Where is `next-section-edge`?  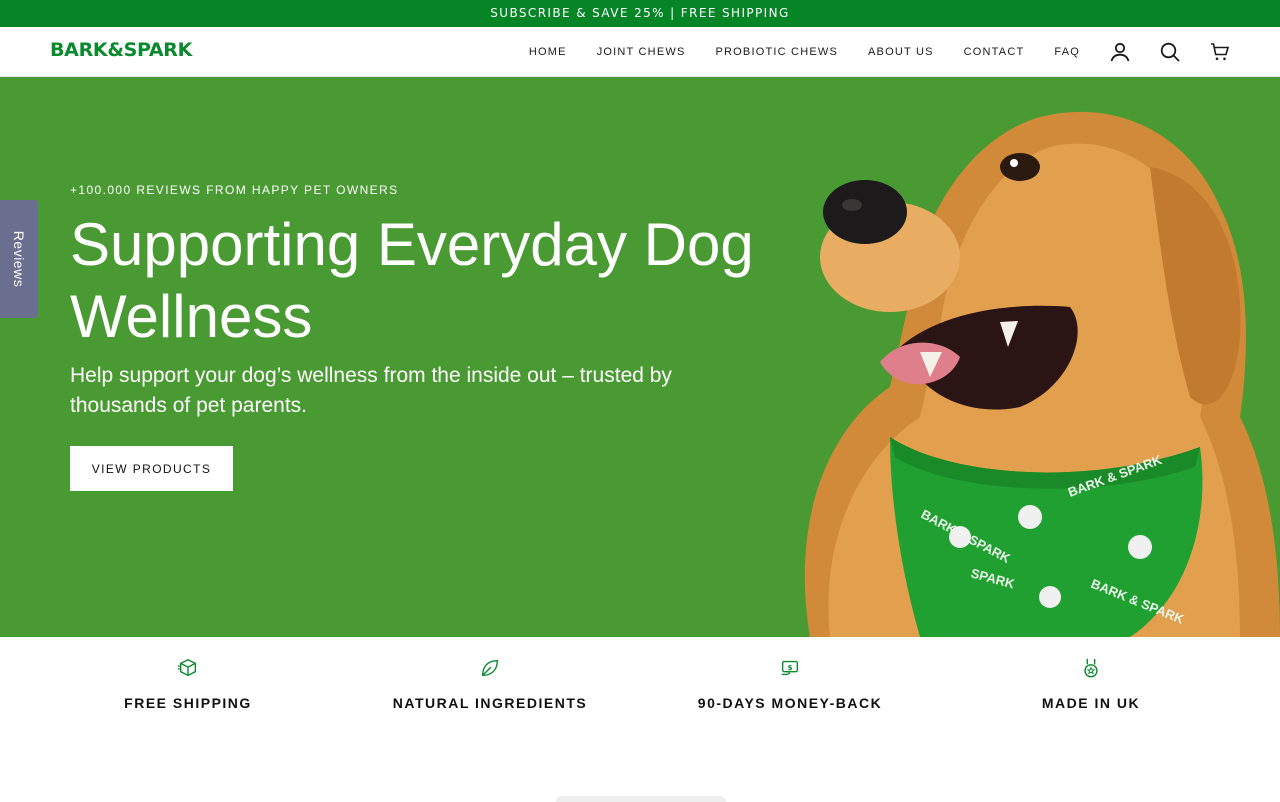
next-section-edge is located at coordinates (641, 799).